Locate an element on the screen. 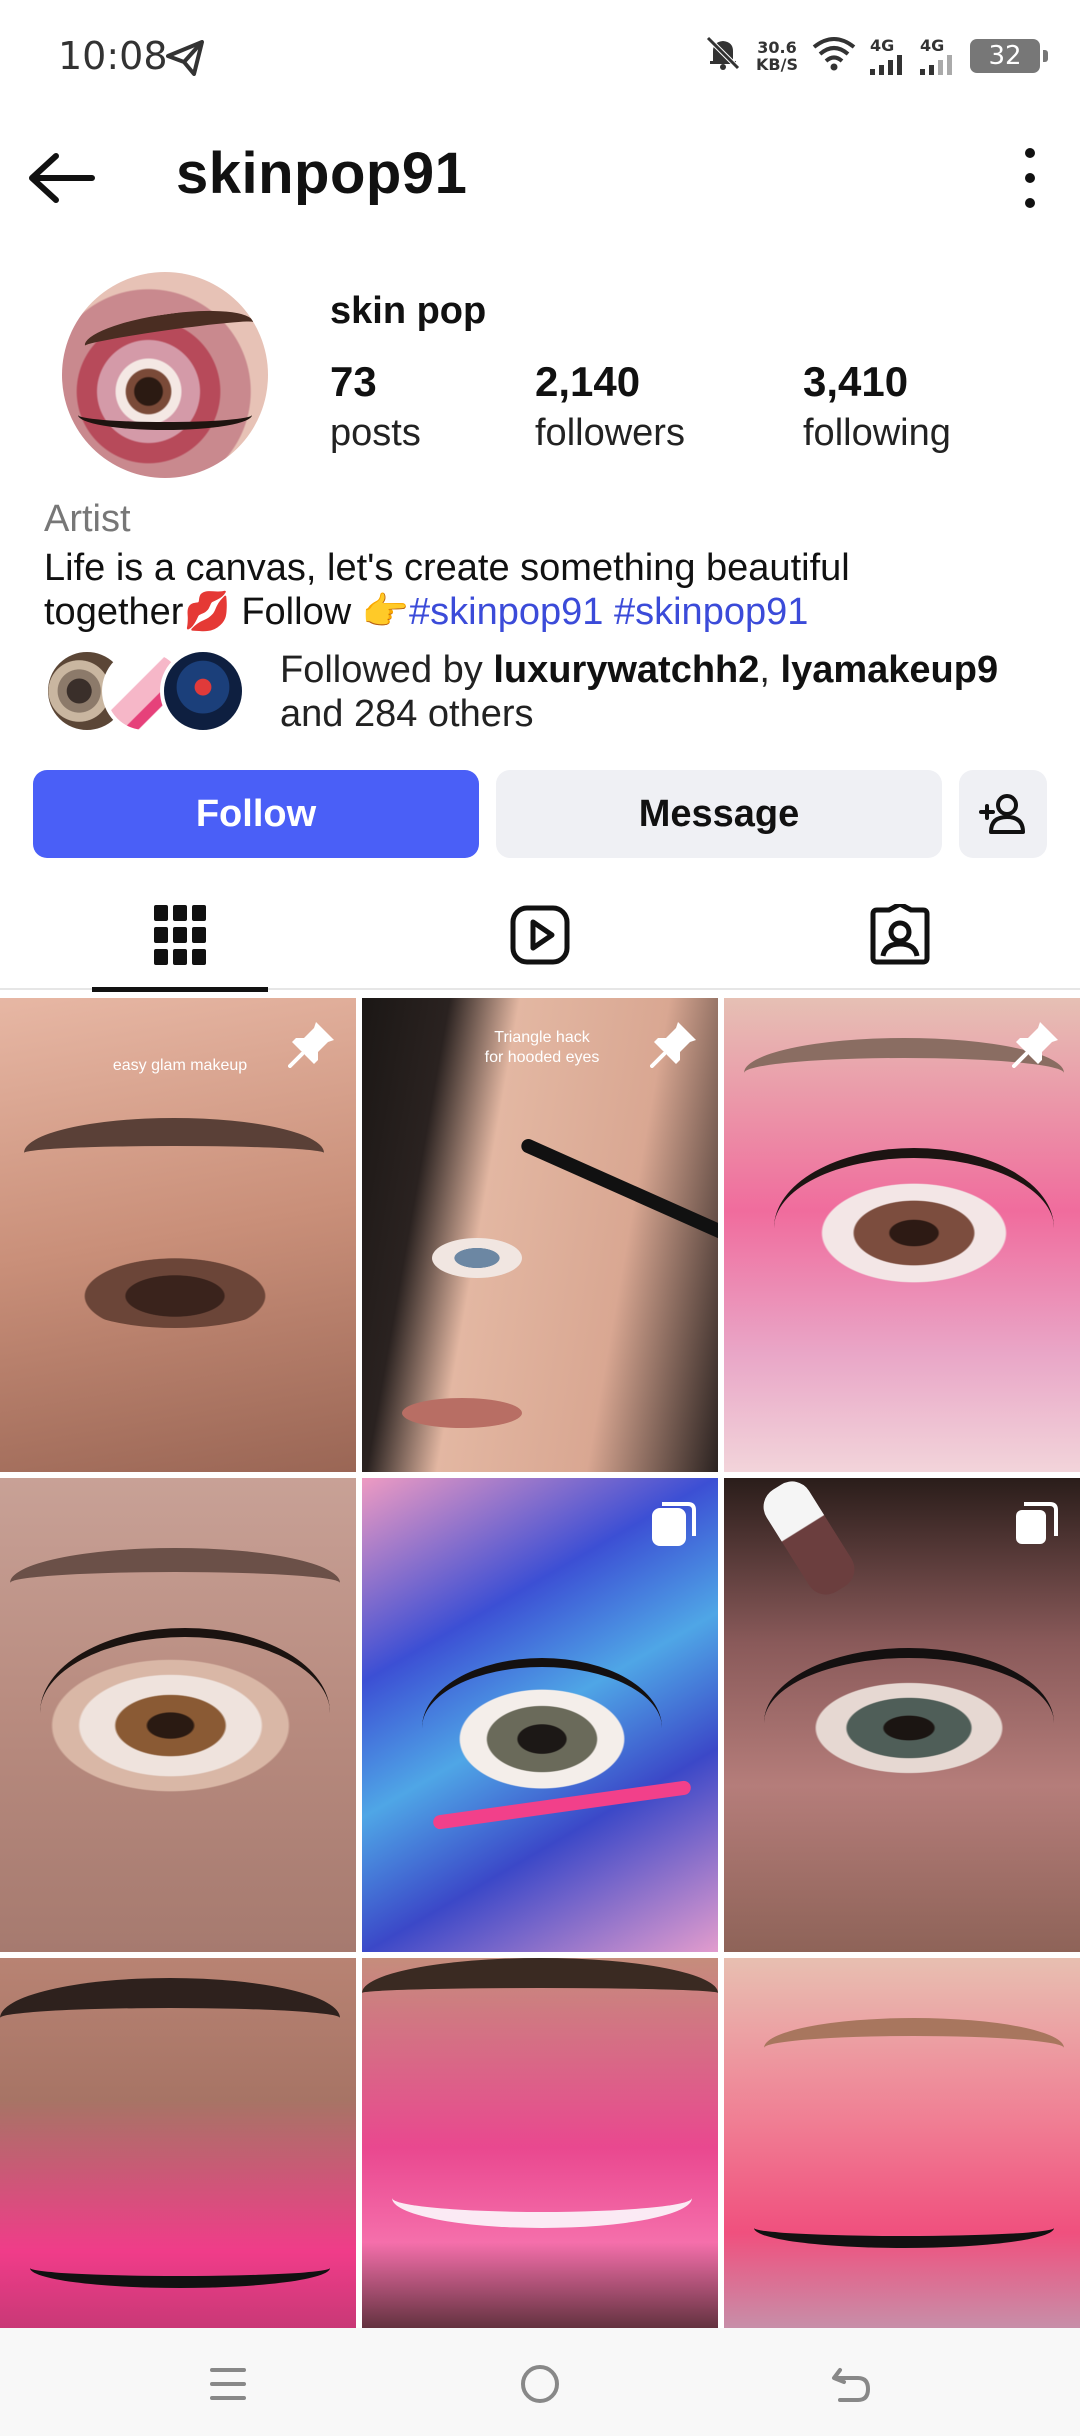 The height and width of the screenshot is (2436, 1080). recent-apps-button is located at coordinates (228, 2384).